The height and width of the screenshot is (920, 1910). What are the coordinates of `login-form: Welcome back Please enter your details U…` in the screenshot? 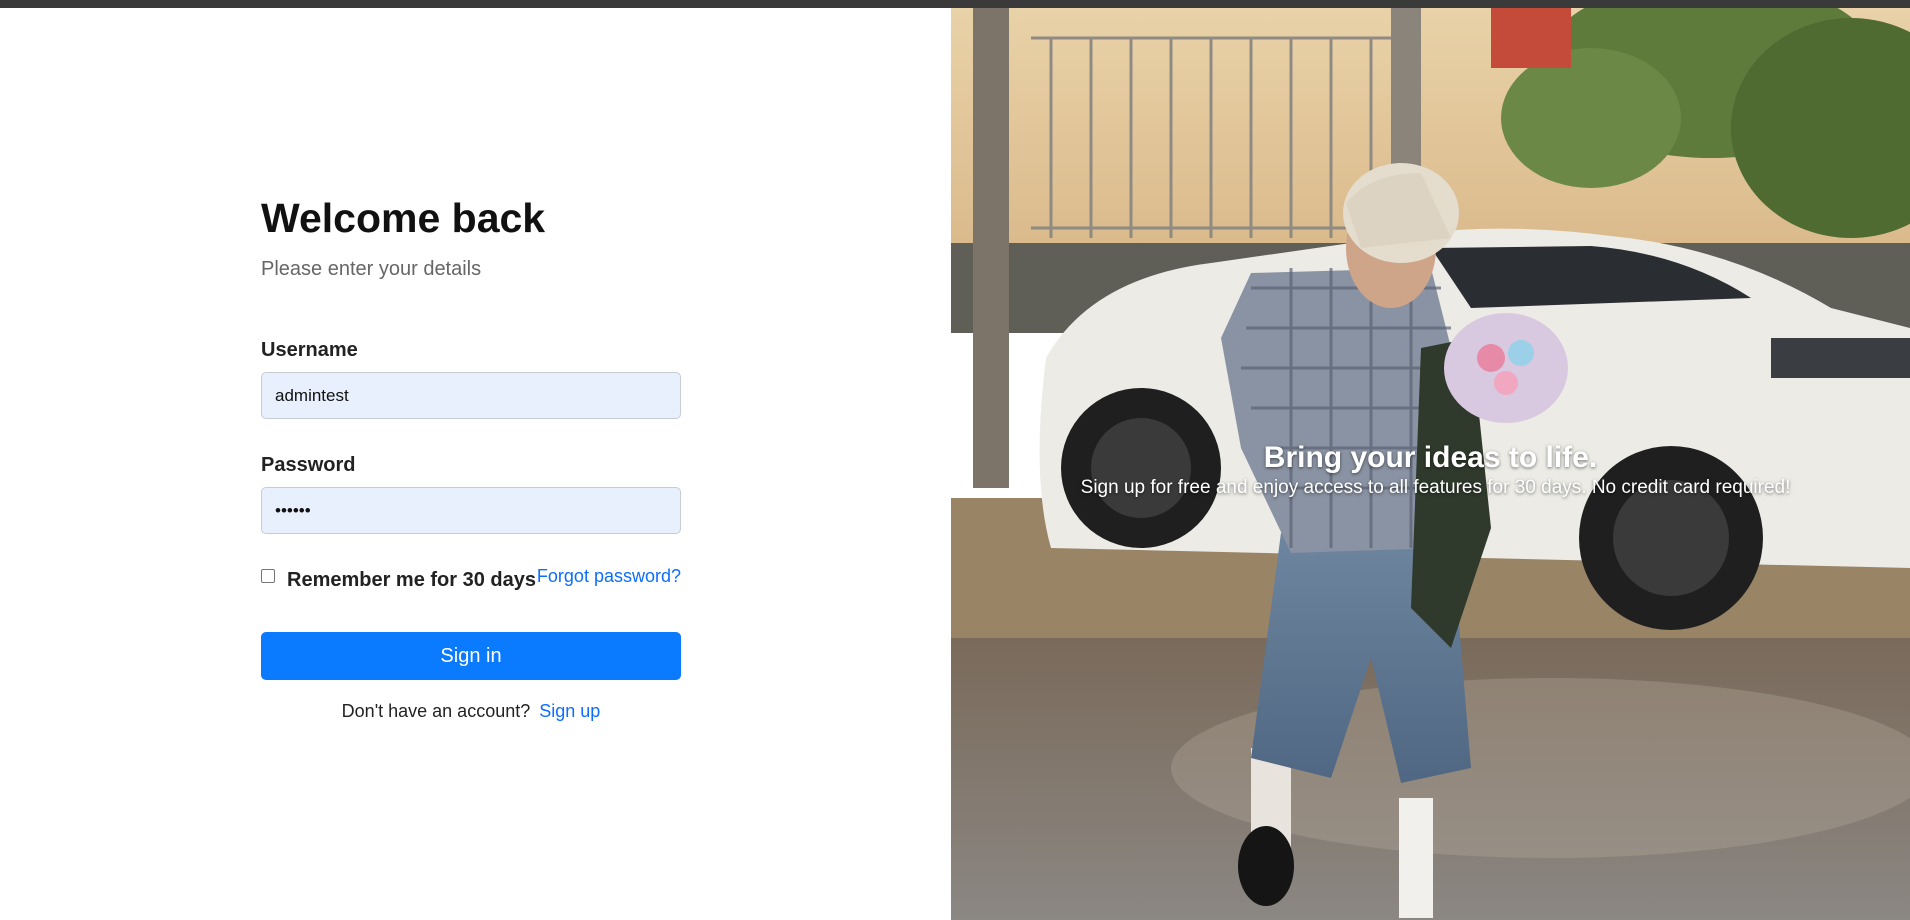 It's located at (471, 457).